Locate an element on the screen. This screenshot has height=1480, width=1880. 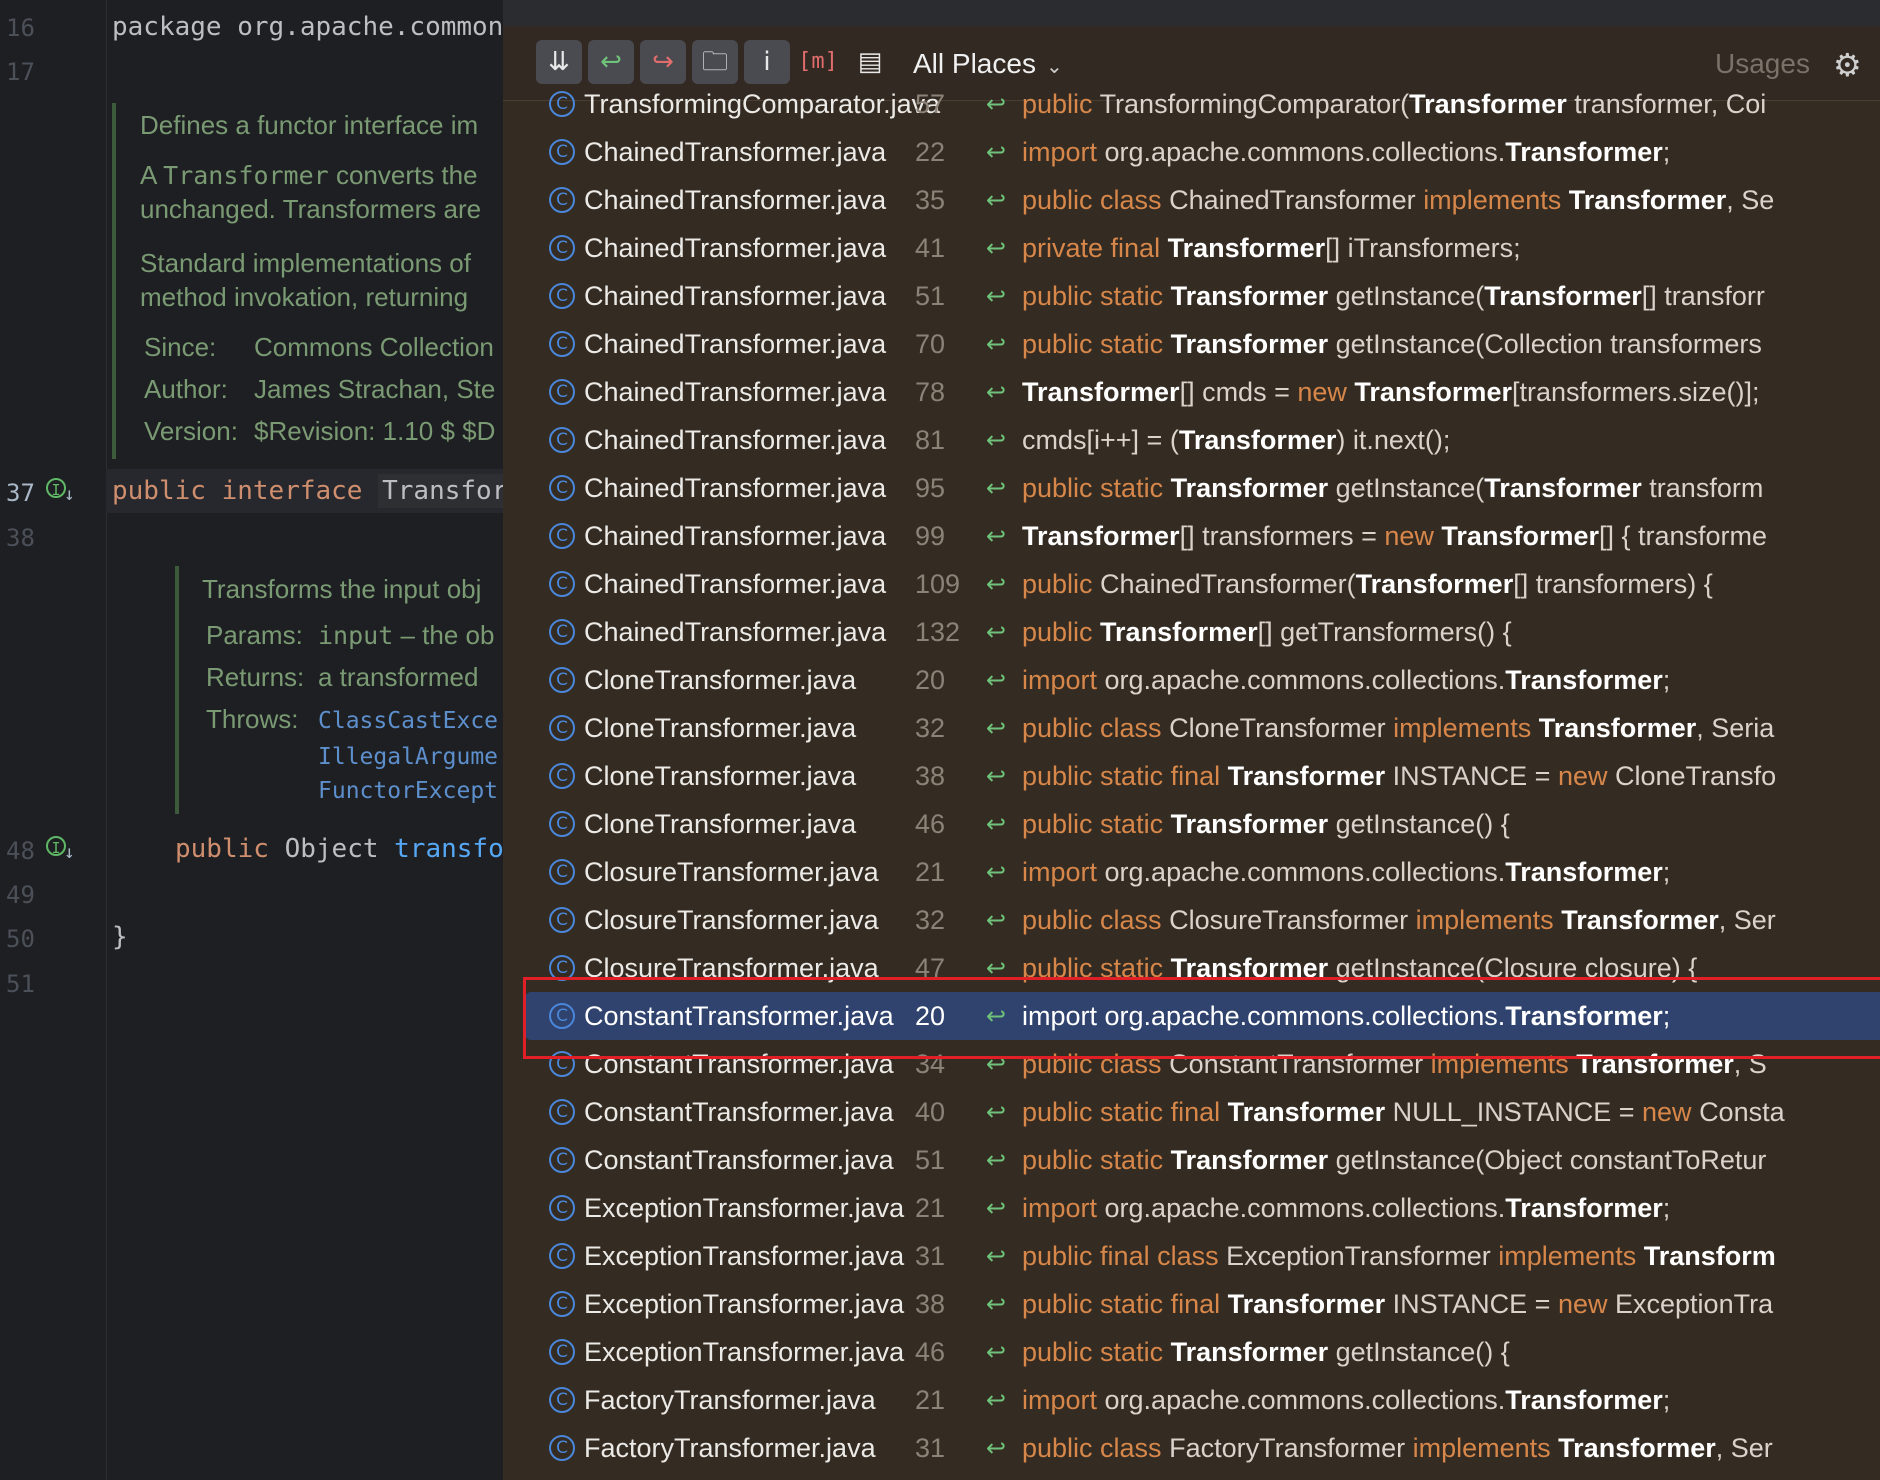
preview-icon: ▤ is located at coordinates (870, 62).